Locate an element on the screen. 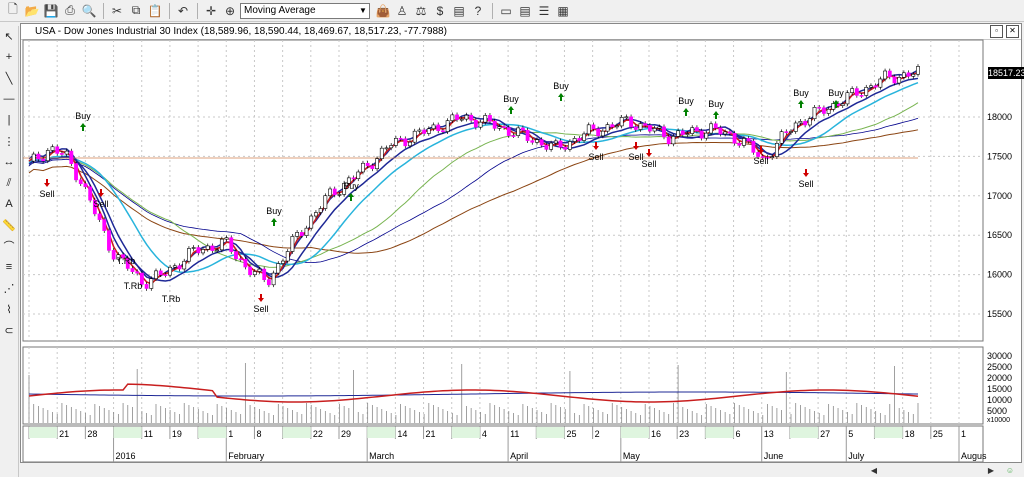  chart-icon: ▤ is located at coordinates (459, 11).